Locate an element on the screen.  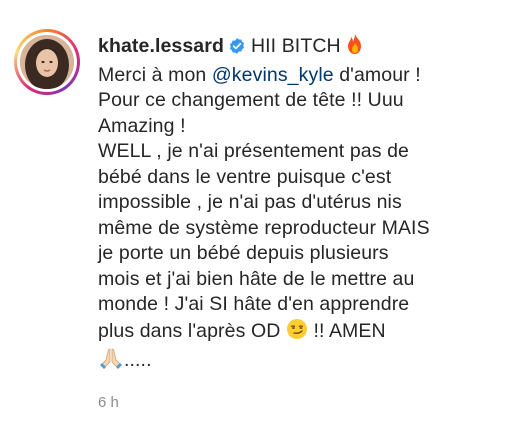
comment-line: plus dans l'après OD !! AMEN is located at coordinates (298, 333).